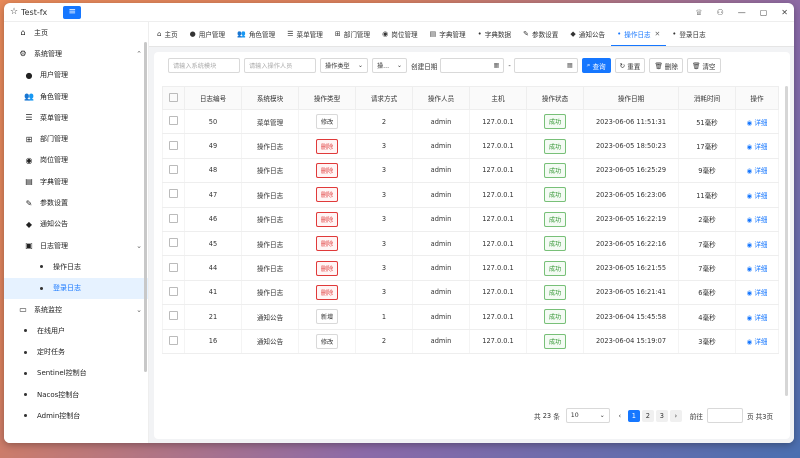  What do you see at coordinates (689, 34) in the screenshot?
I see `tab: • 登录日志` at bounding box center [689, 34].